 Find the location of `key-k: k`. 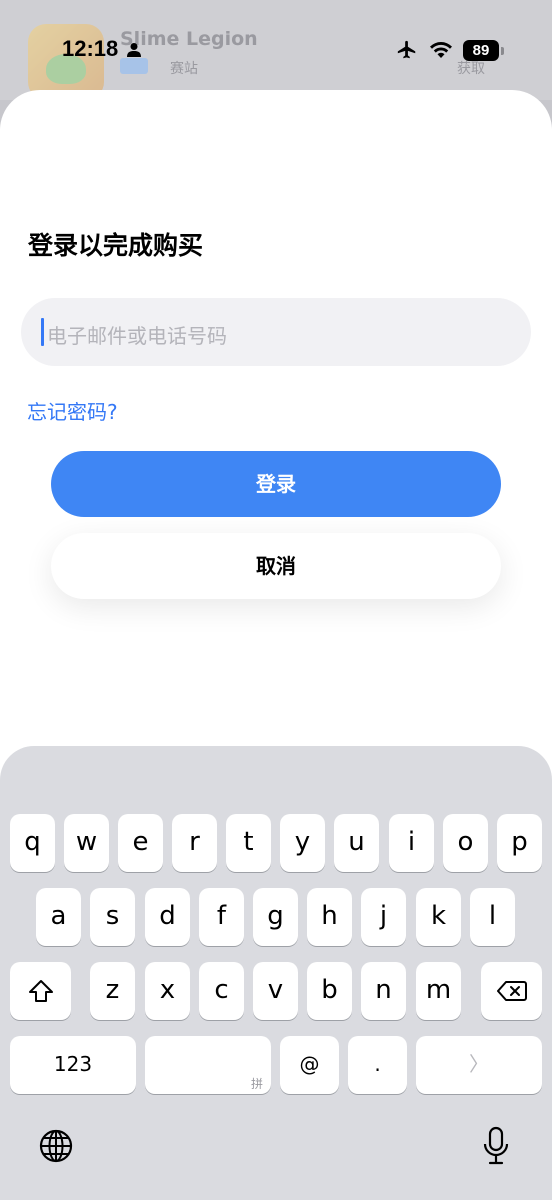

key-k: k is located at coordinates (438, 917).